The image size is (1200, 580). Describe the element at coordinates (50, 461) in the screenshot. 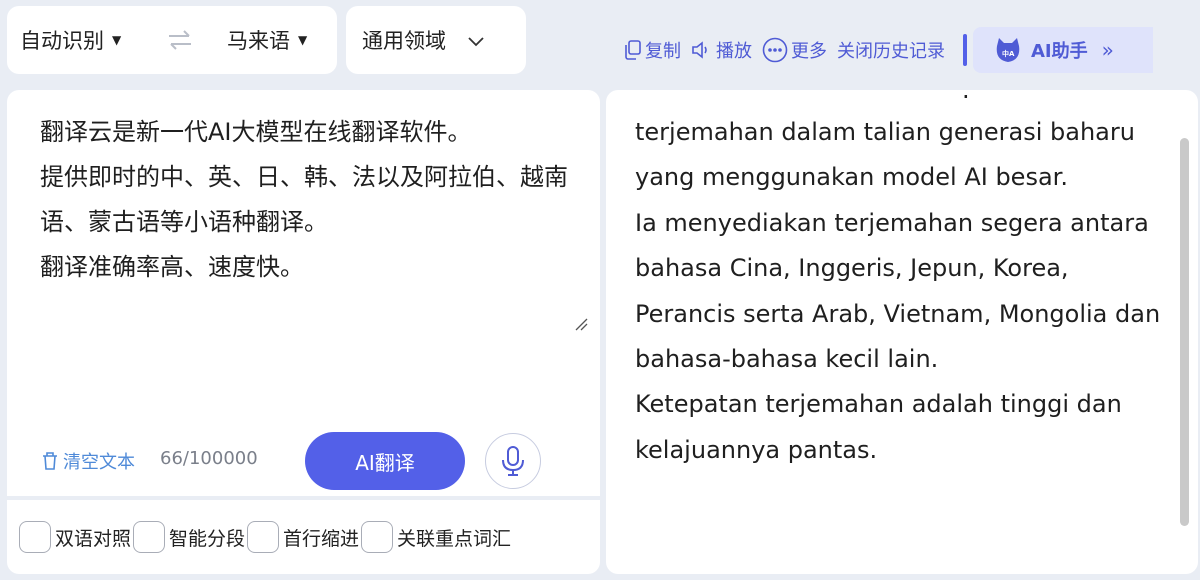

I see `trash-icon` at that location.